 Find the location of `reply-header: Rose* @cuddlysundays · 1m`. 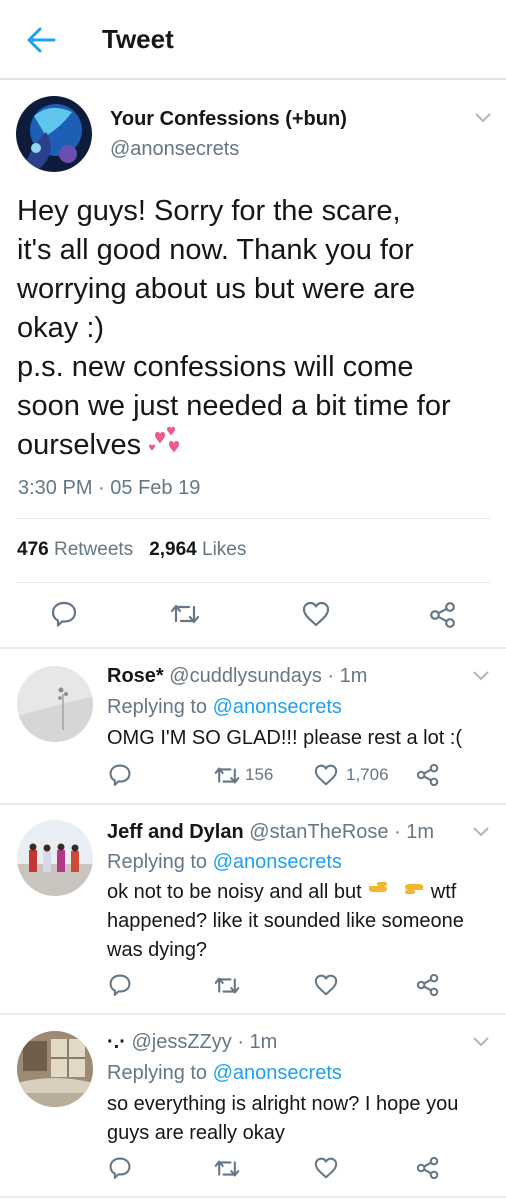

reply-header: Rose* @cuddlysundays · 1m is located at coordinates (237, 676).